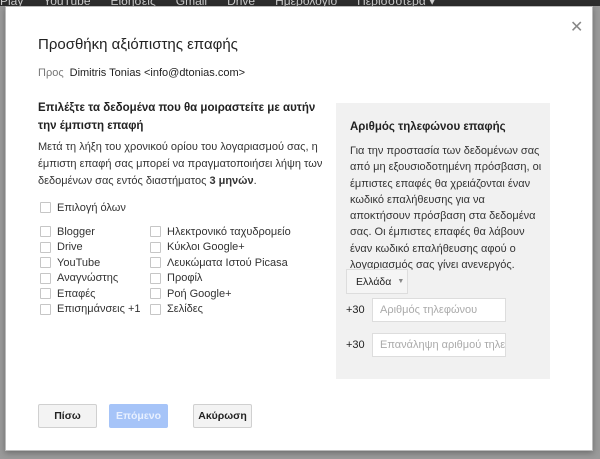 The width and height of the screenshot is (600, 459). I want to click on checkbox-label: Ηλεκτρονικό ταχυδρομείο, so click(229, 231).